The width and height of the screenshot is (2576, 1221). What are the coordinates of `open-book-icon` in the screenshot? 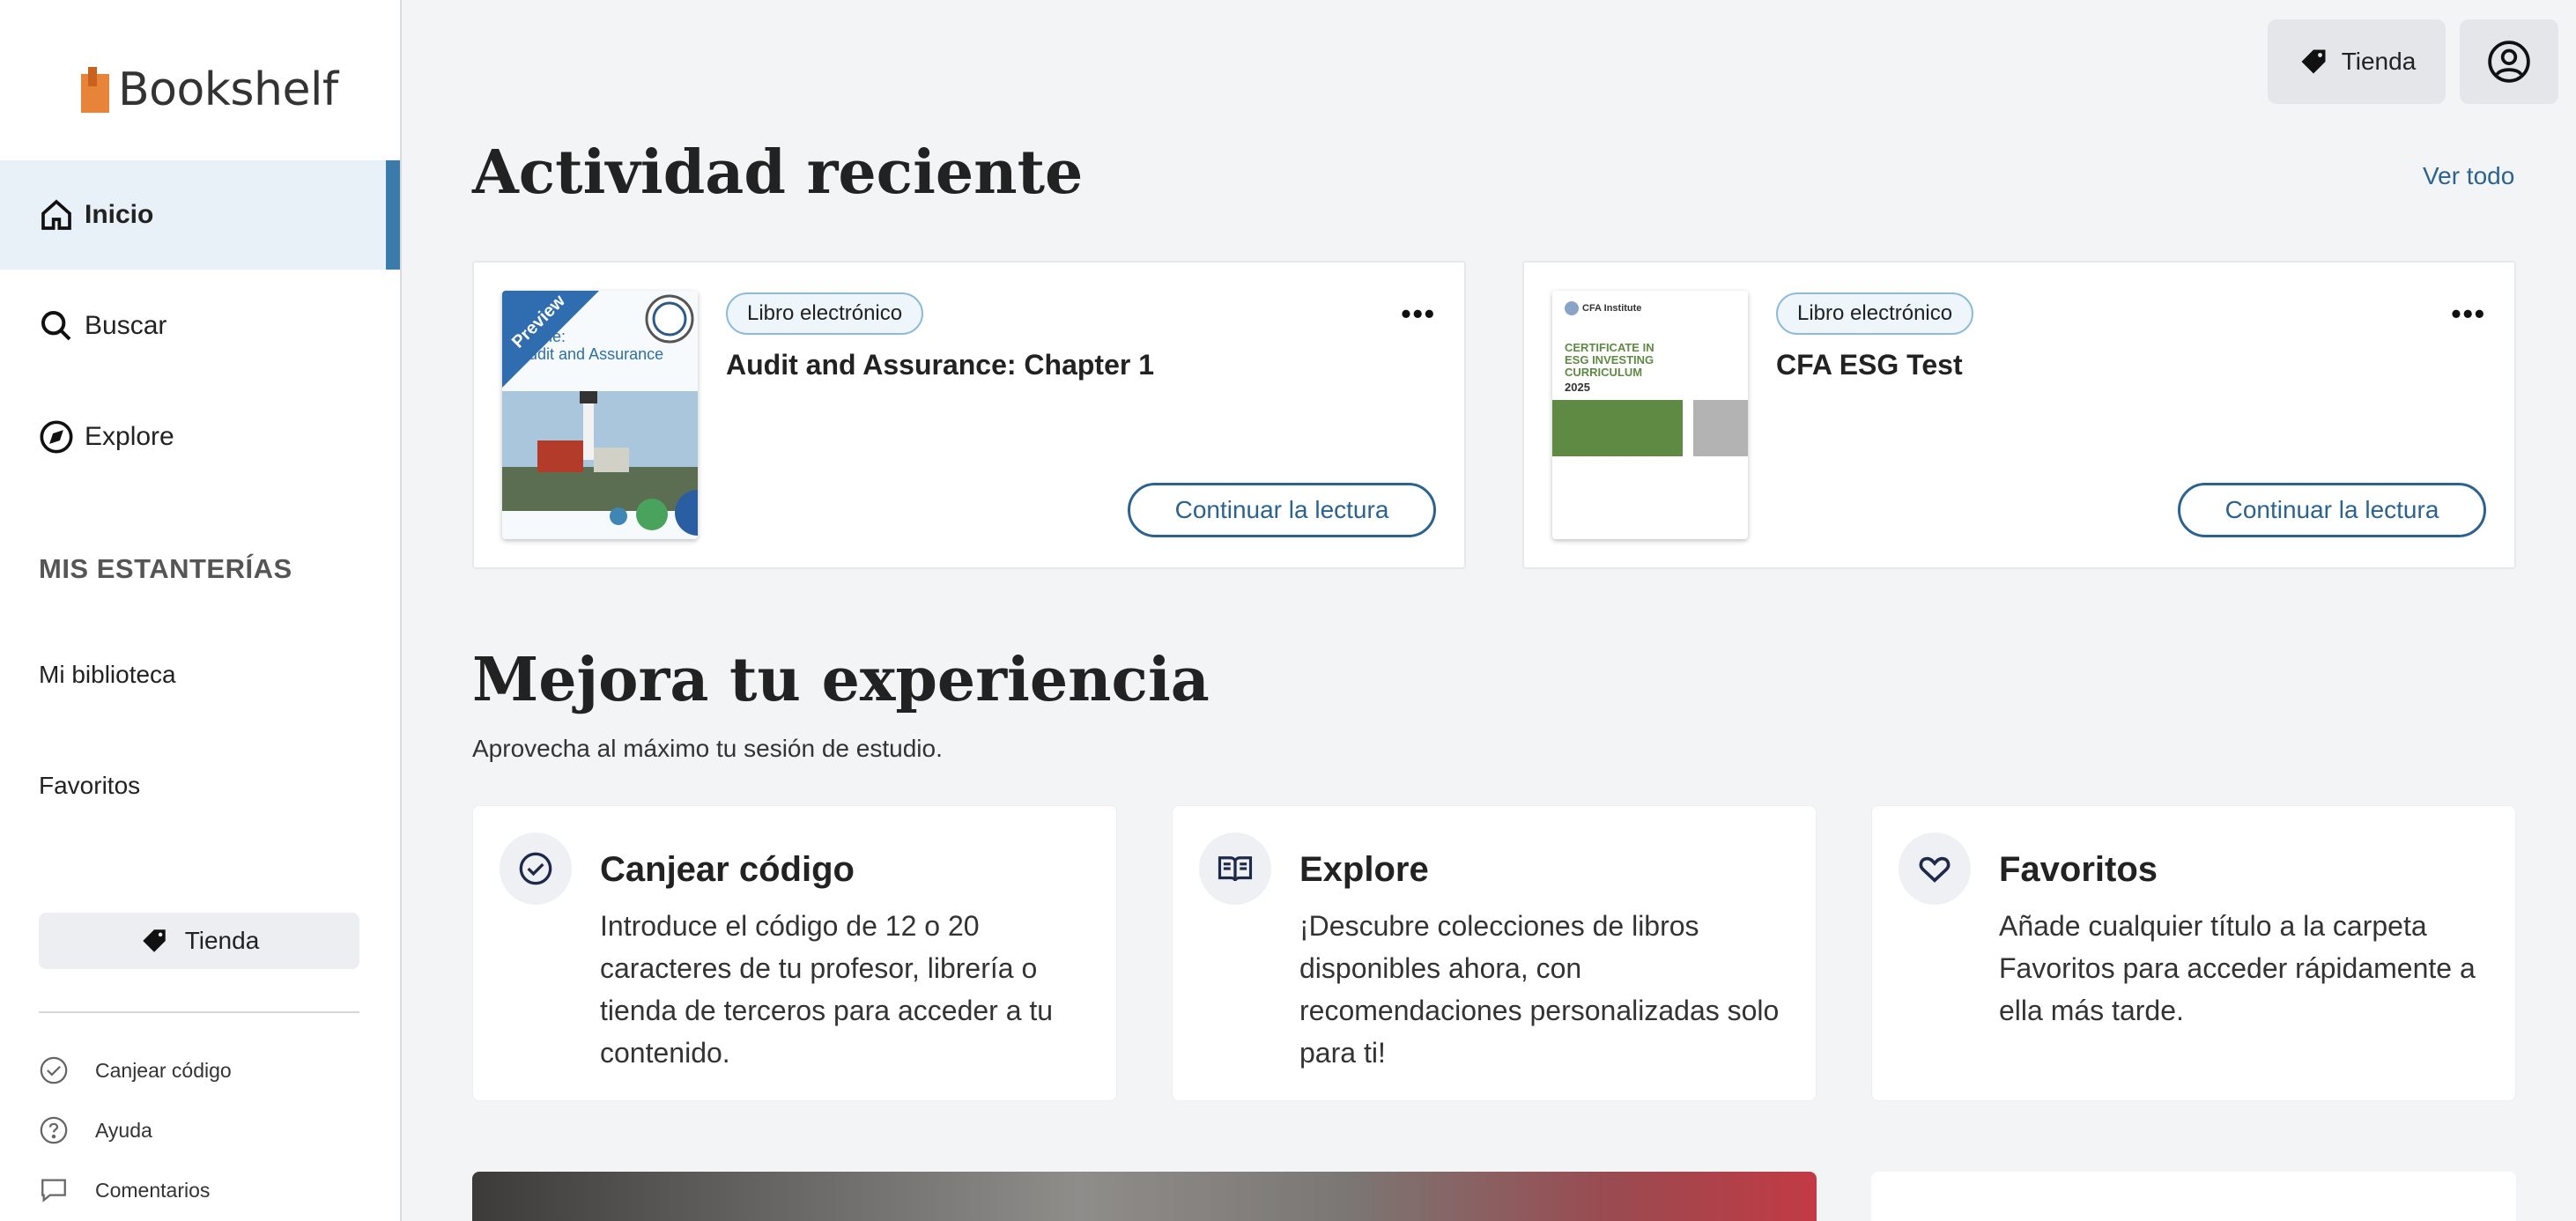 It's located at (1236, 869).